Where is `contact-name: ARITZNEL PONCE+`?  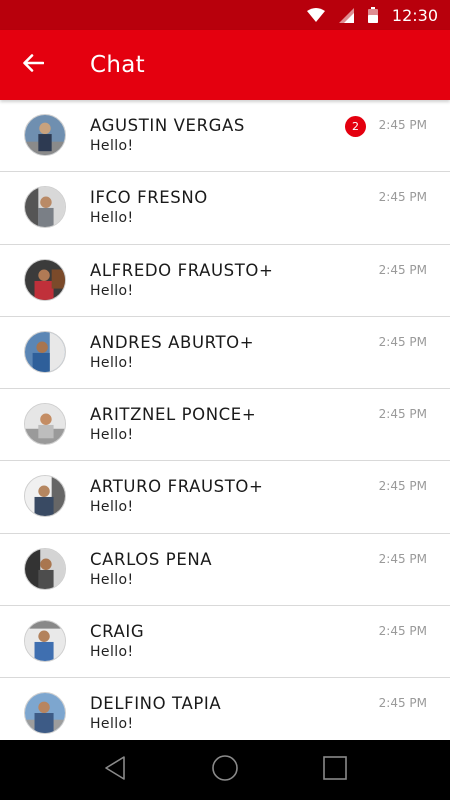
contact-name: ARITZNEL PONCE+ is located at coordinates (173, 415).